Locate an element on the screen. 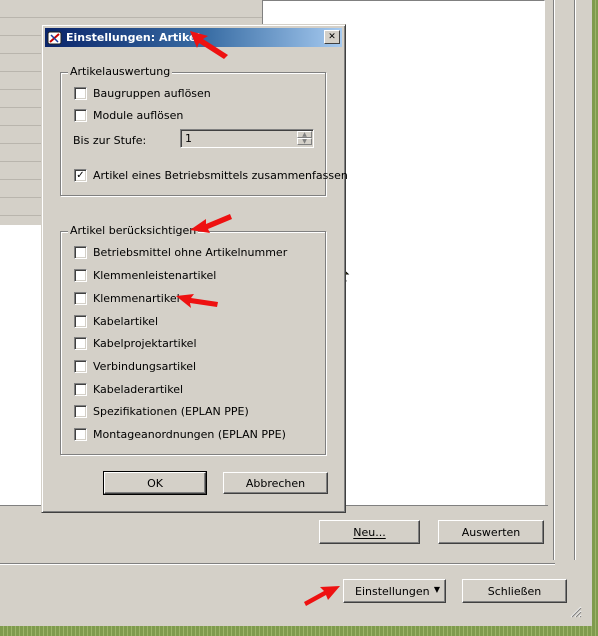 The height and width of the screenshot is (636, 598). close-icon: ✕ is located at coordinates (332, 36).